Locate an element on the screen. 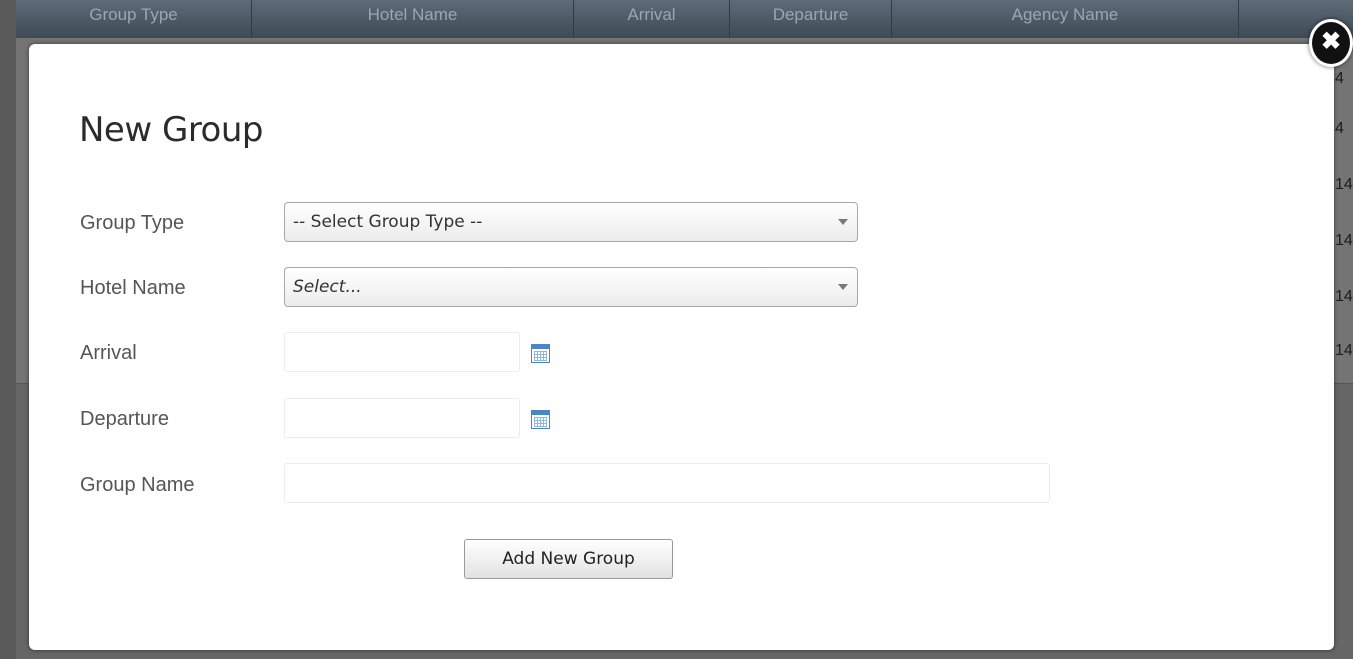 The width and height of the screenshot is (1353, 659). add-new-group-button: Add New Group is located at coordinates (568, 559).